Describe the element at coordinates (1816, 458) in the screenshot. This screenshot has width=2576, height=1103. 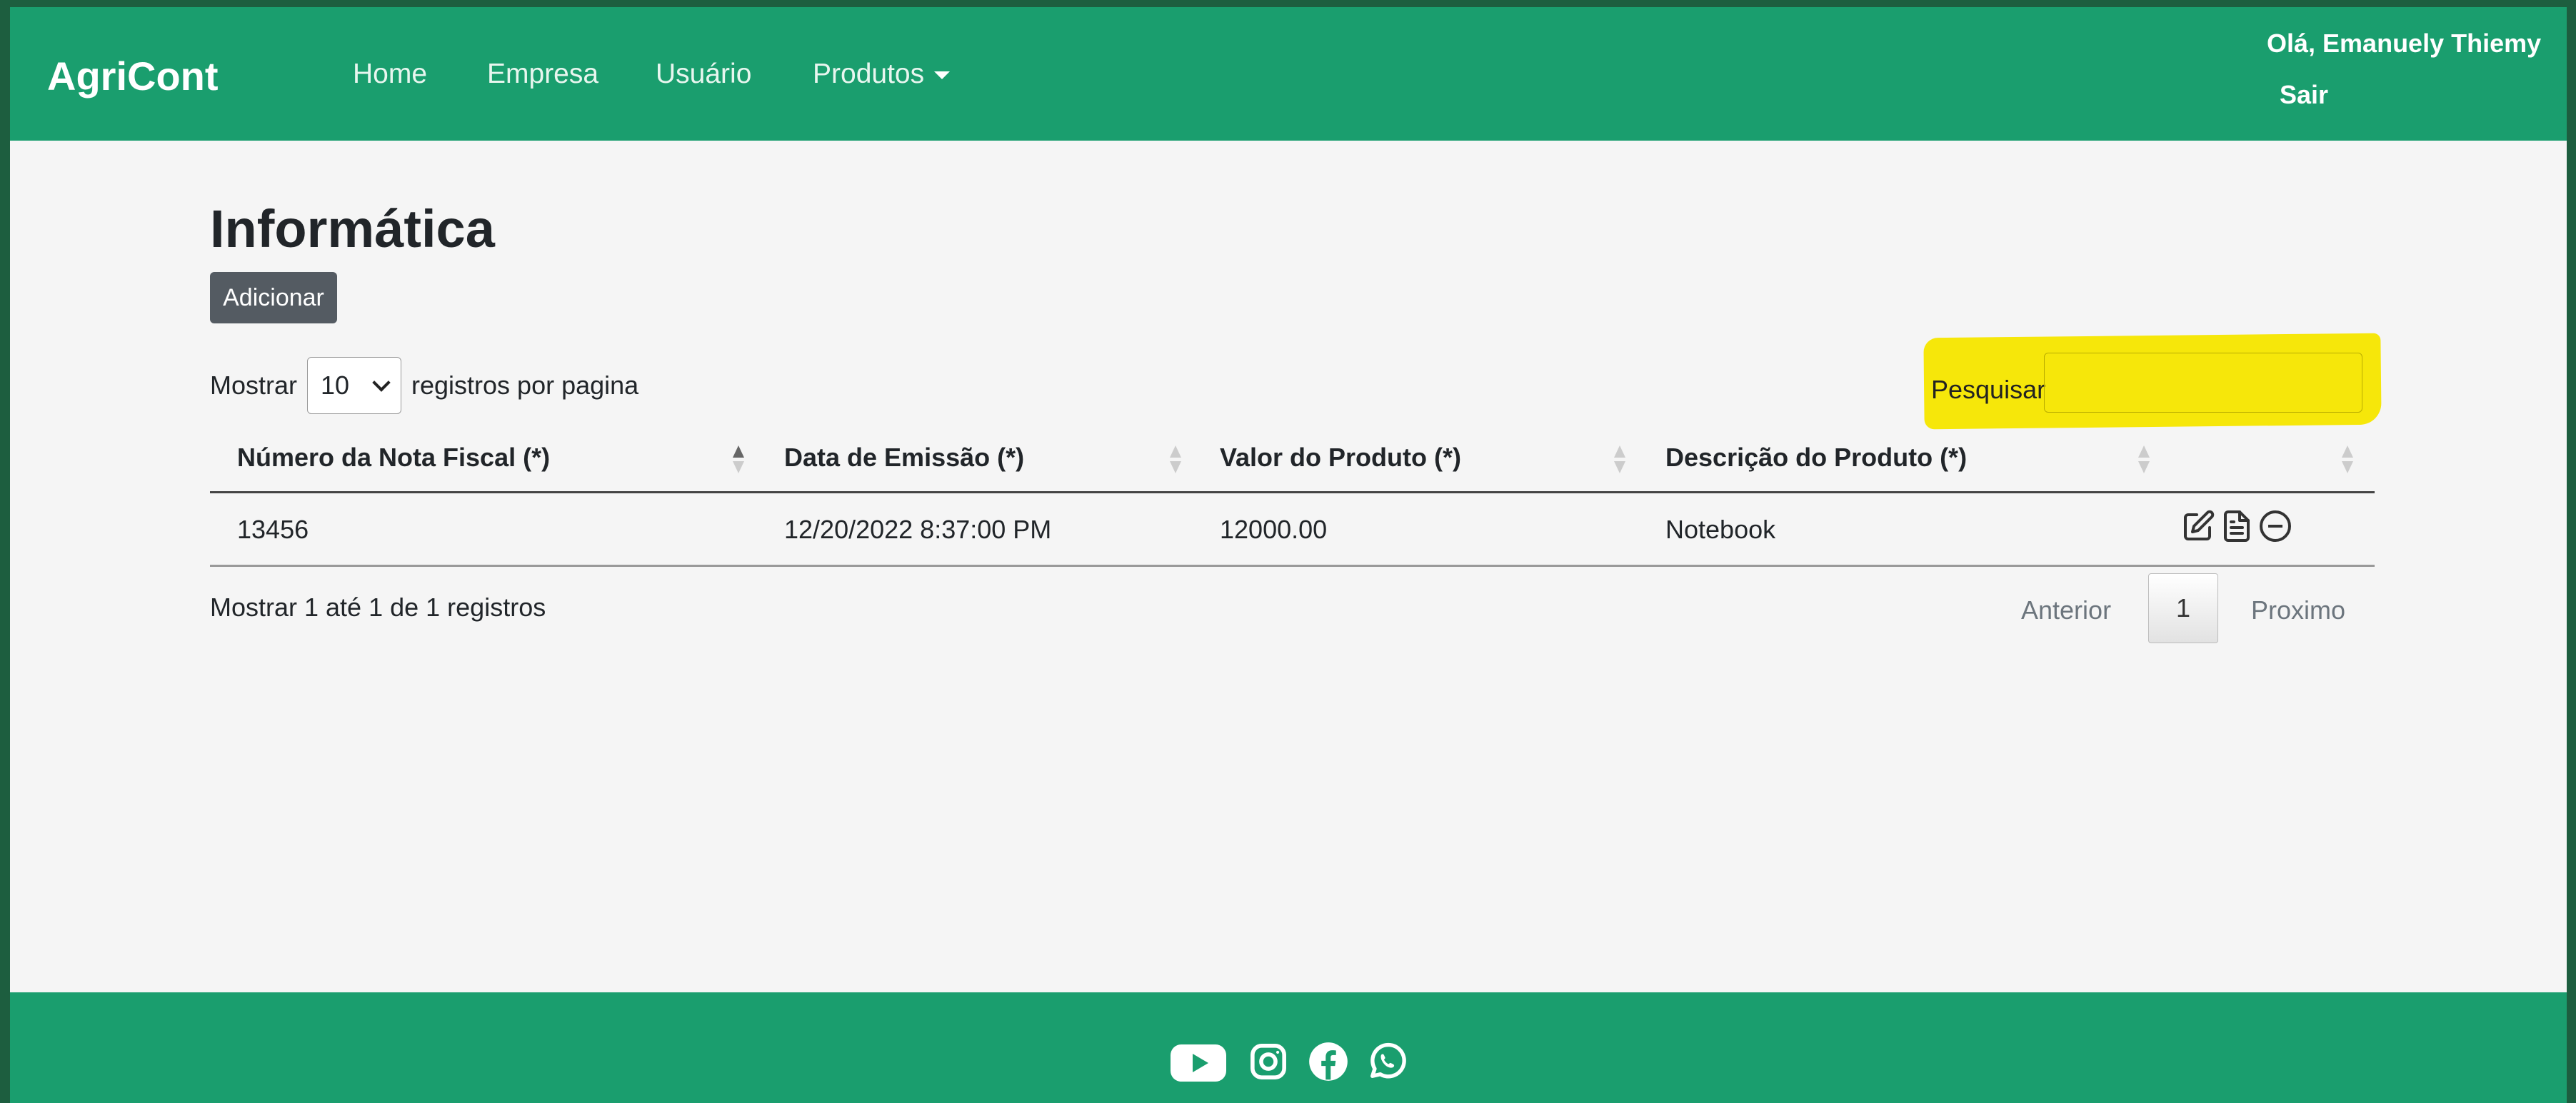
I see `header-descricao-produto: Descrição do Produto (*)` at that location.